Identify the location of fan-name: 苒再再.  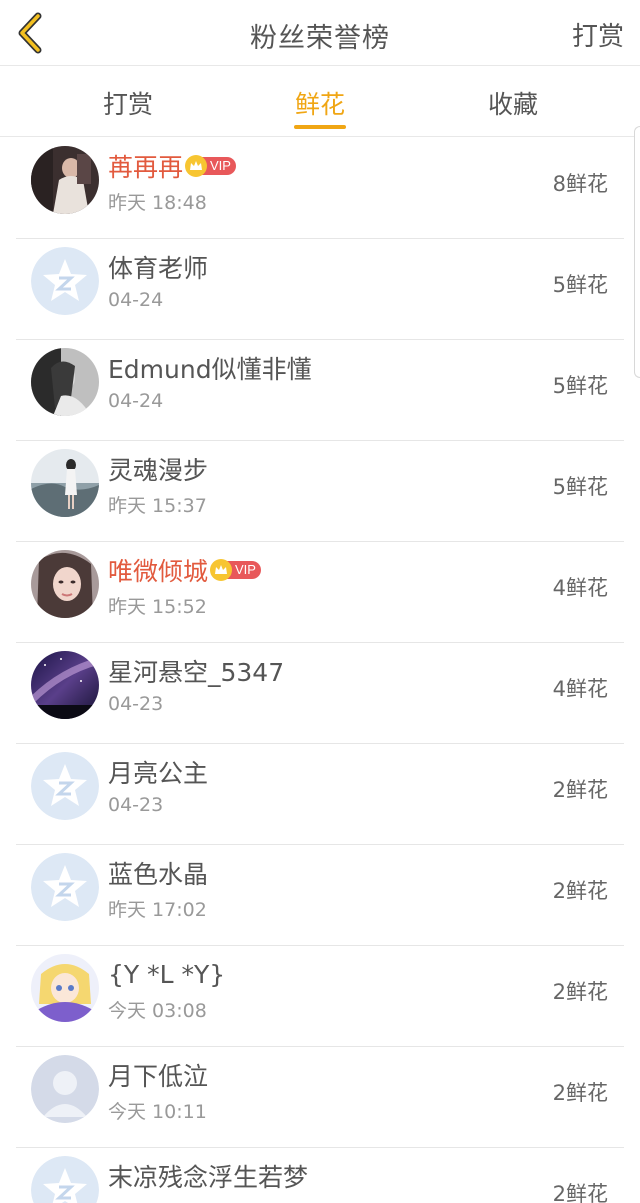
(146, 167).